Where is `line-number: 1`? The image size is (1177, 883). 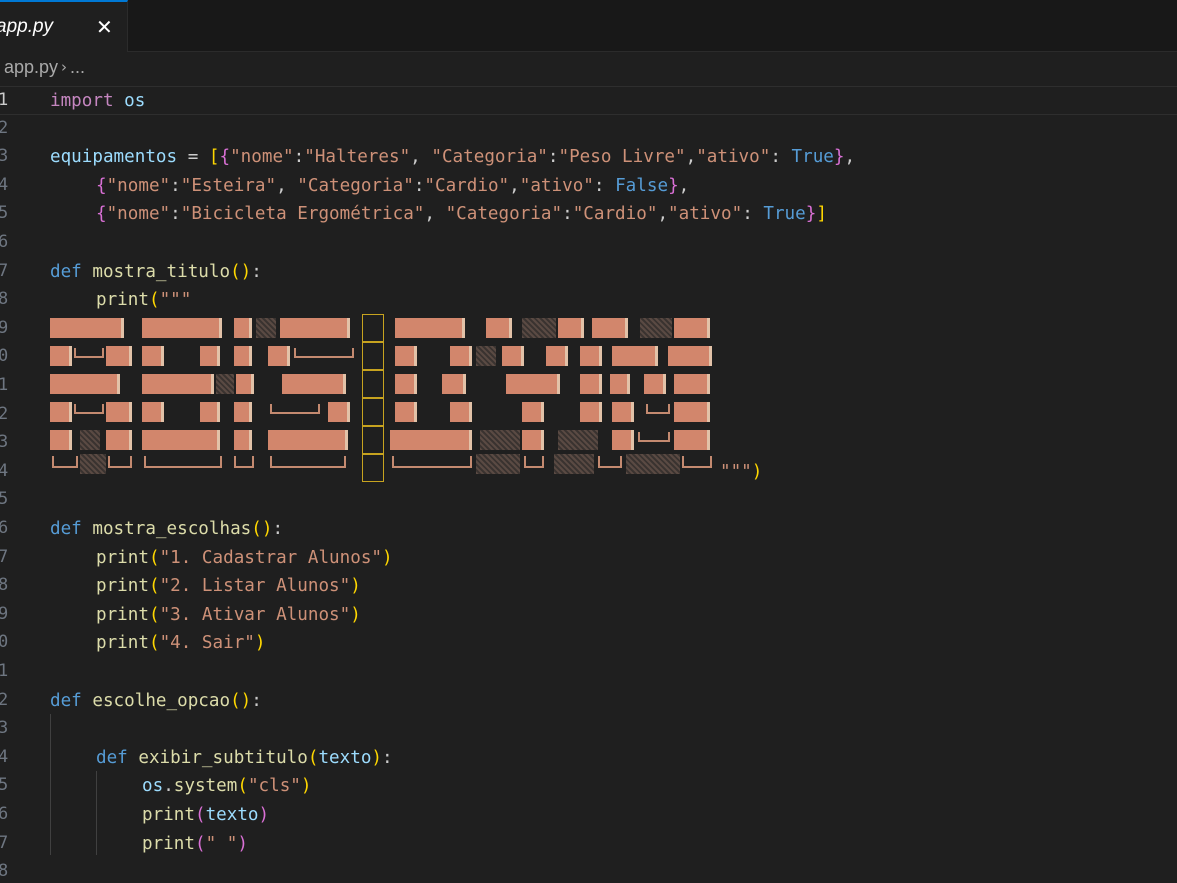
line-number: 1 is located at coordinates (4, 671).